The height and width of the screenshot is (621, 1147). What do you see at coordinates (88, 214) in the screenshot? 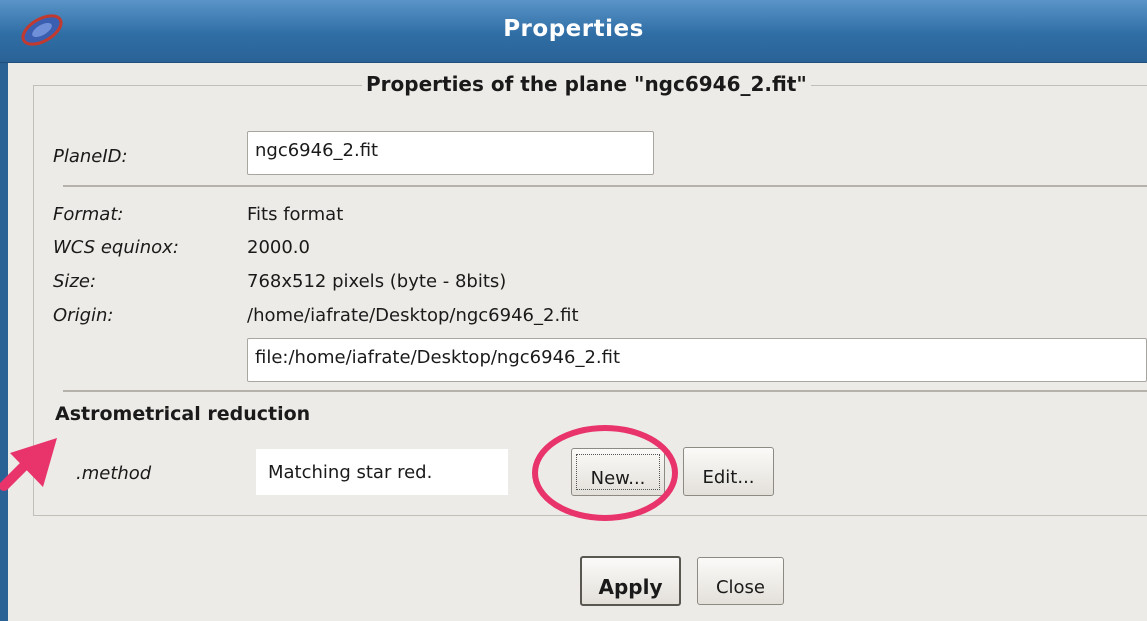
I see `format-label: Format:` at bounding box center [88, 214].